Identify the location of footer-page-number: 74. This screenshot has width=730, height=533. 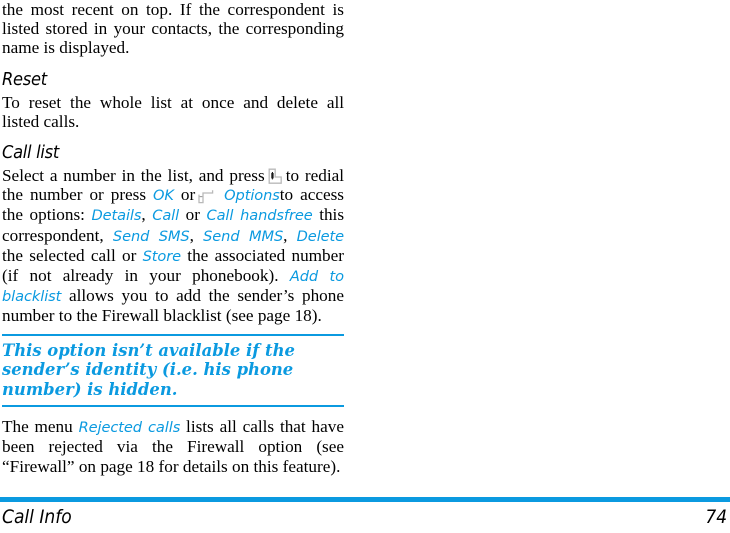
(716, 517).